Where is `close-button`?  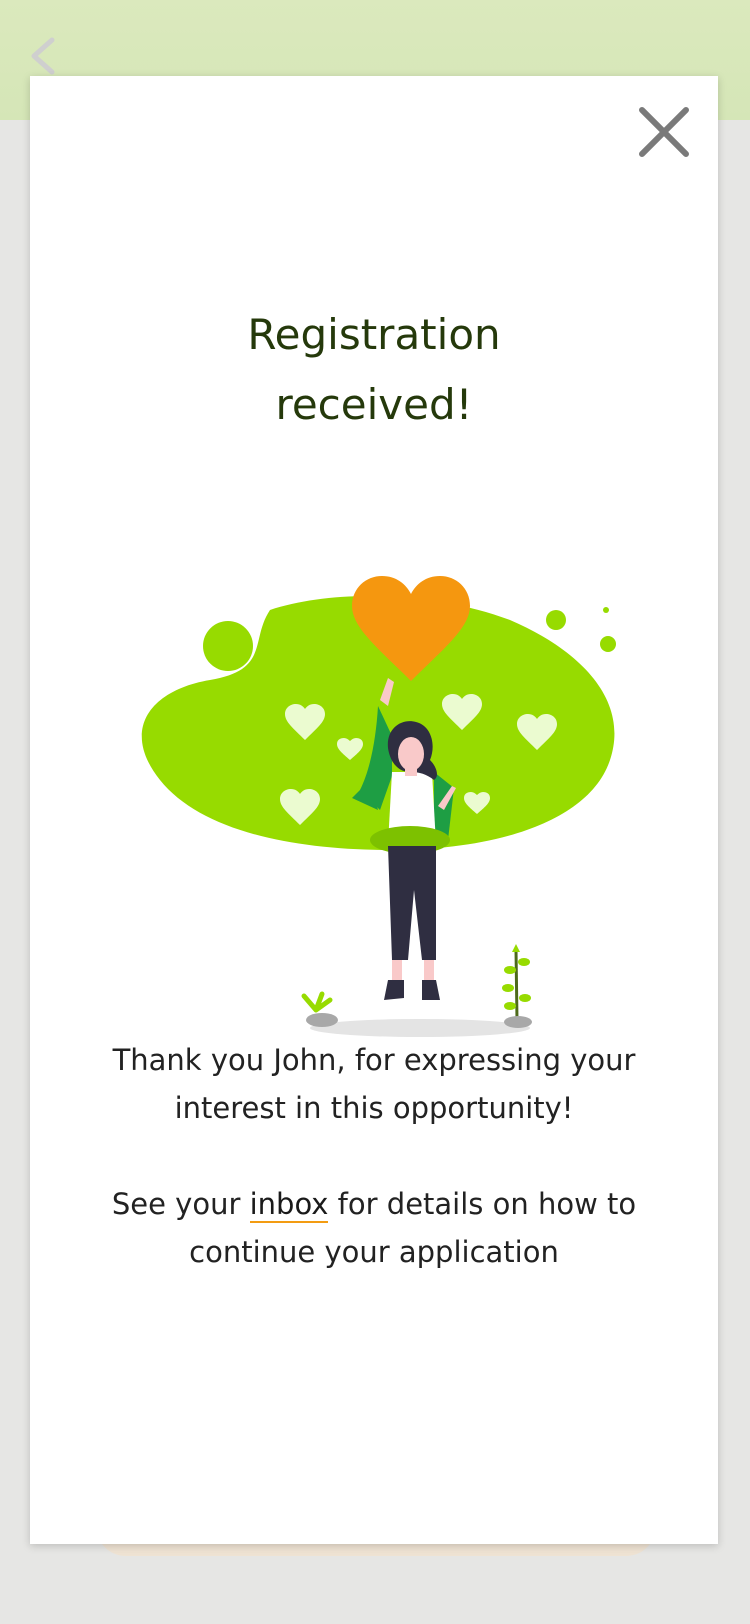 close-button is located at coordinates (664, 132).